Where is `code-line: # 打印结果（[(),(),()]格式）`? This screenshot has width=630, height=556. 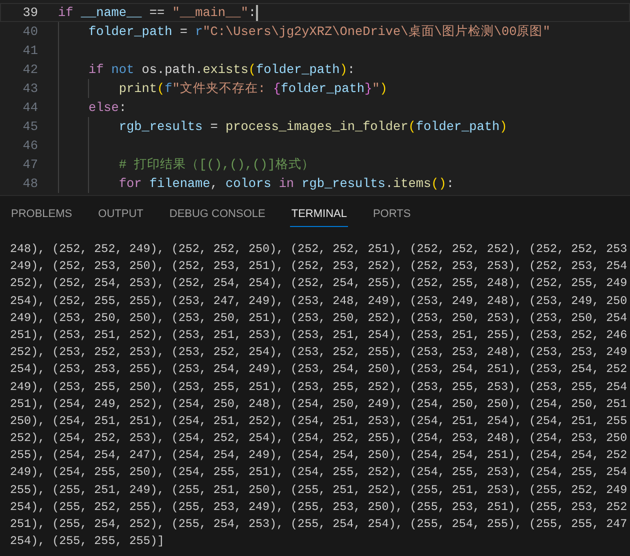 code-line: # 打印结果（[(),(),()]格式） is located at coordinates (216, 164).